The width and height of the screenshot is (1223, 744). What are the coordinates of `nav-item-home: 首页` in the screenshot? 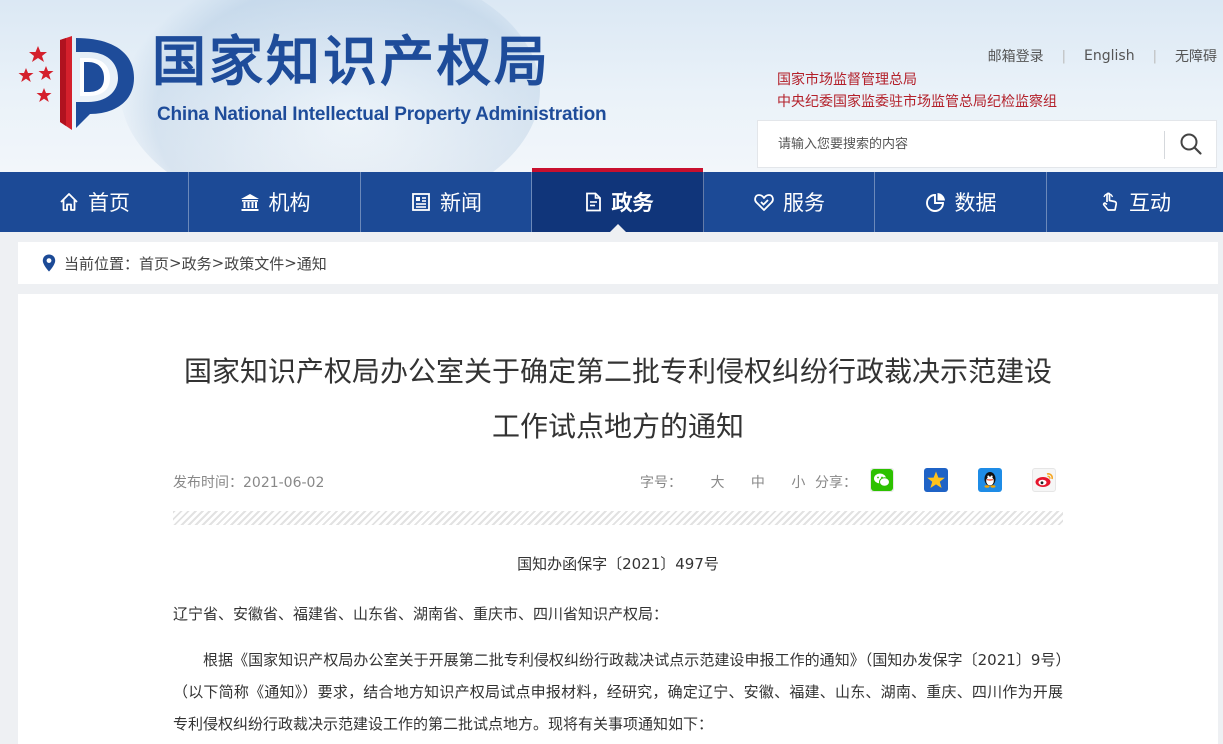 It's located at (94, 202).